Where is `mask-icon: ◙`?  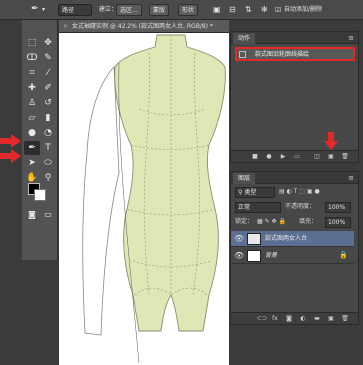
mask-icon: ◙ is located at coordinates (289, 319).